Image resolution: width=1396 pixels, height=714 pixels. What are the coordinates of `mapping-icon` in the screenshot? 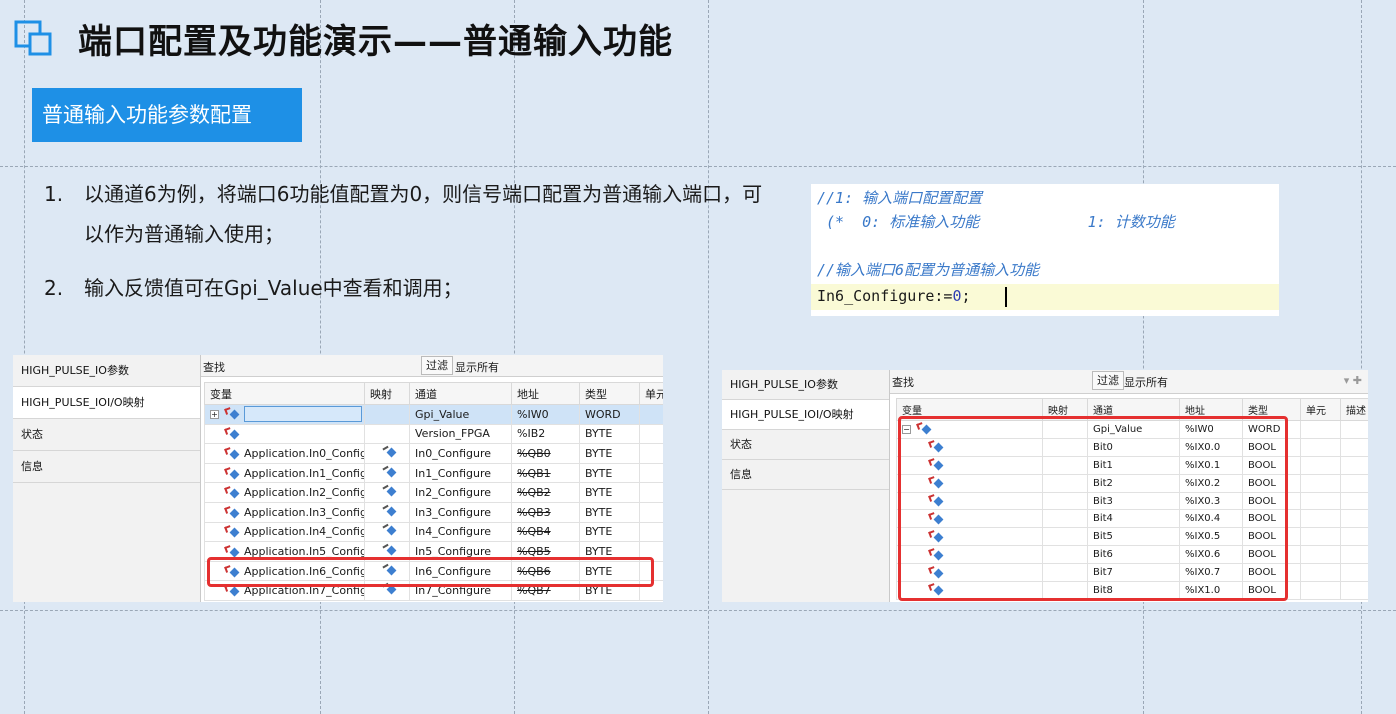 It's located at (389, 490).